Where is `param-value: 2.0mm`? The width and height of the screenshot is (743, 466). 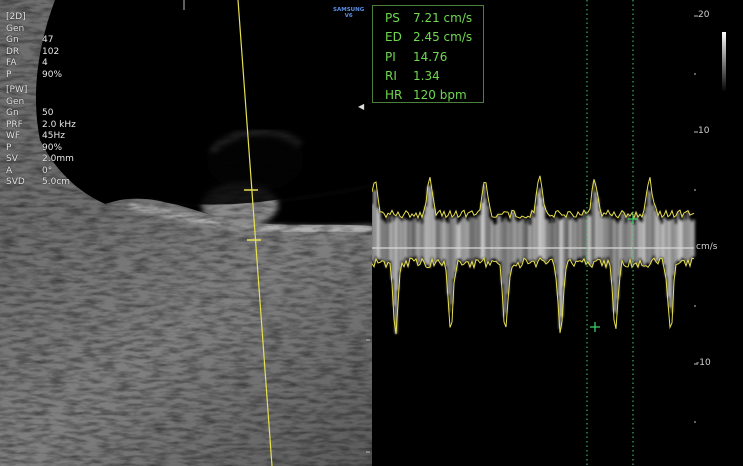 param-value: 2.0mm is located at coordinates (58, 159).